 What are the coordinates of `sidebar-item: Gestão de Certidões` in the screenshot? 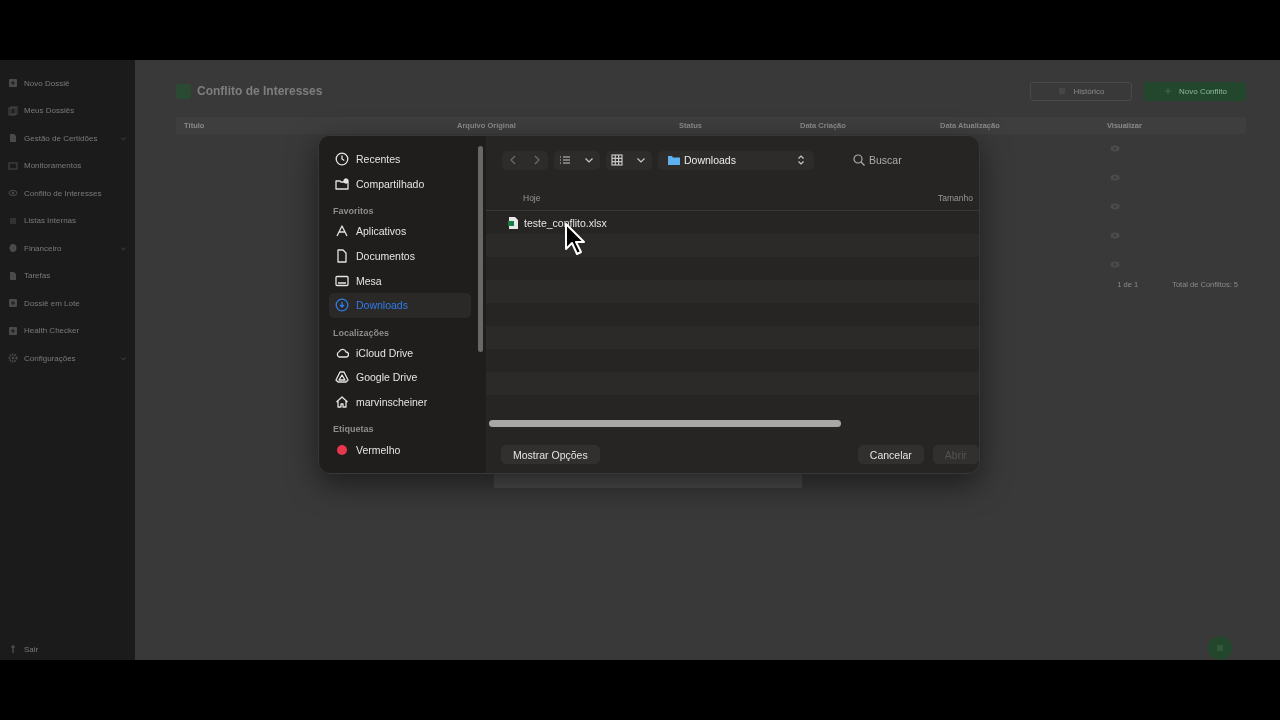 It's located at (67, 138).